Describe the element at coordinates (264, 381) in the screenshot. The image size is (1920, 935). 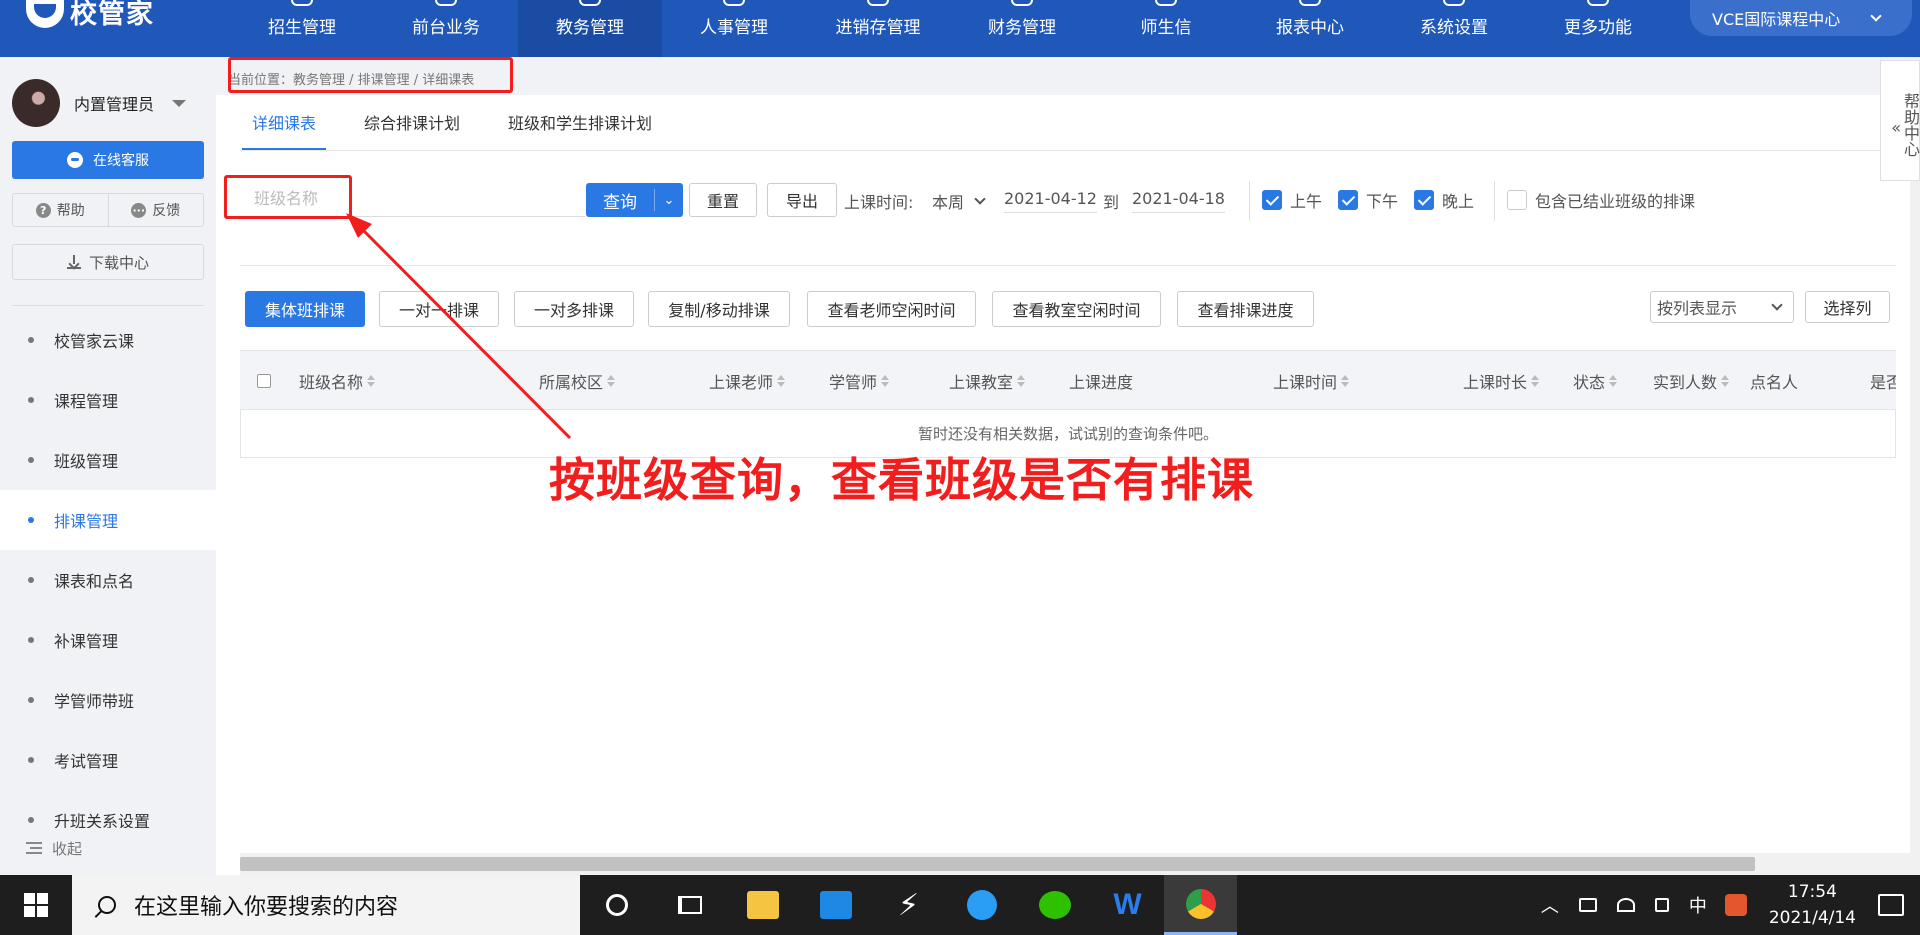
I see `select-all-checkbox` at that location.